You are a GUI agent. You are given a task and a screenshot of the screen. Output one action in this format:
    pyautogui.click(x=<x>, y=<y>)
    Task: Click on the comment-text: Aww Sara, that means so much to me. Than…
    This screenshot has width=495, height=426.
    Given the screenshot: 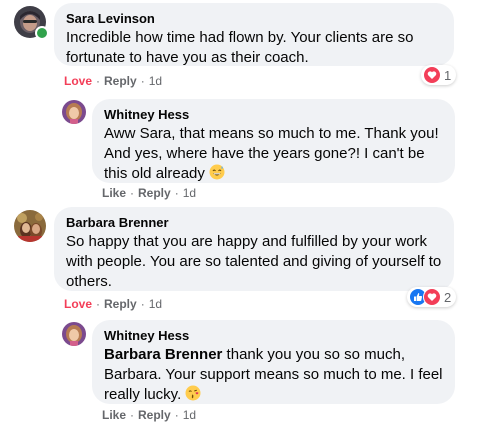 What is the action you would take?
    pyautogui.click(x=271, y=153)
    